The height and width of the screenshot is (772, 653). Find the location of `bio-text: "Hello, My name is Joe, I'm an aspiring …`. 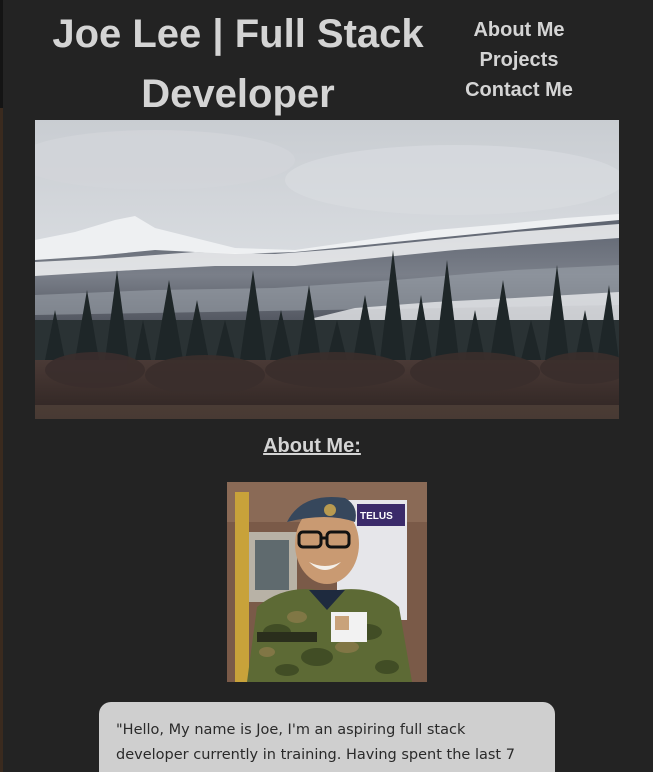

bio-text: "Hello, My name is Joe, I'm an aspiring … is located at coordinates (315, 742).